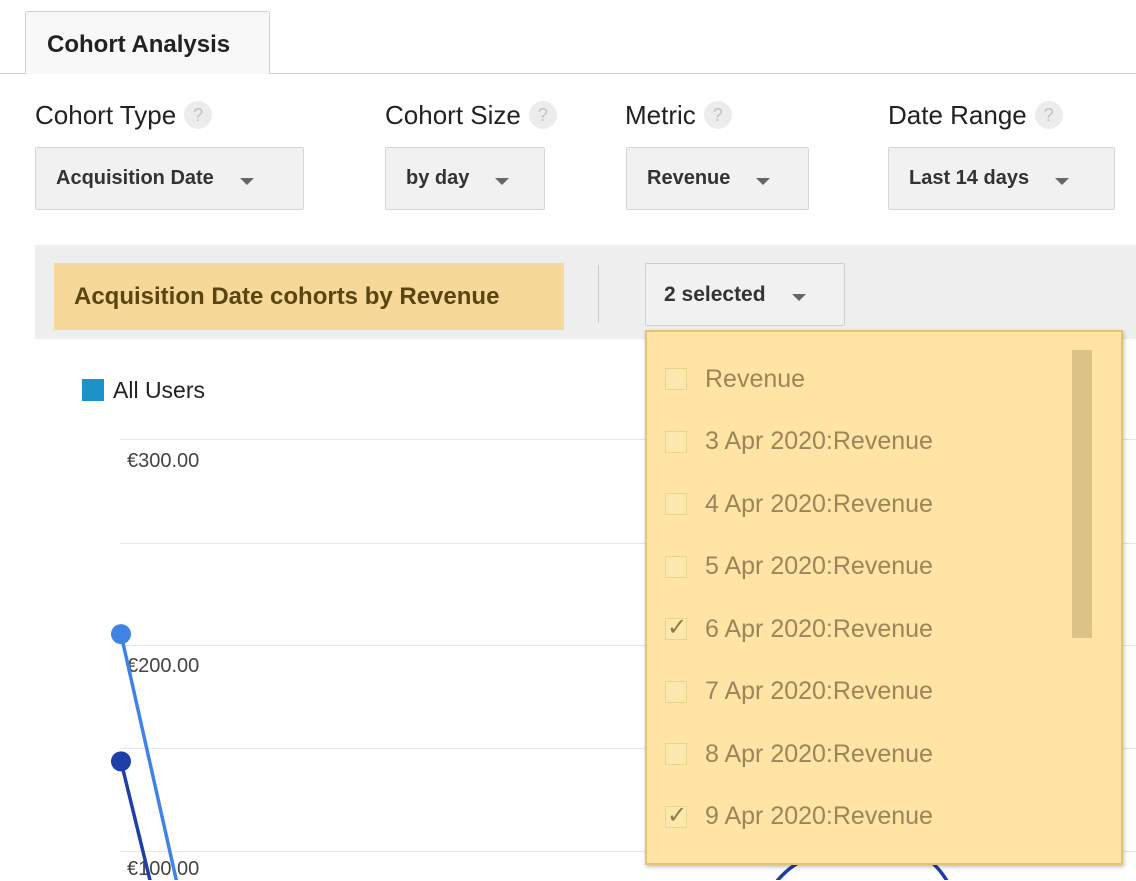  Describe the element at coordinates (819, 691) in the screenshot. I see `option-label: 7 Apr 2020:Revenue` at that location.